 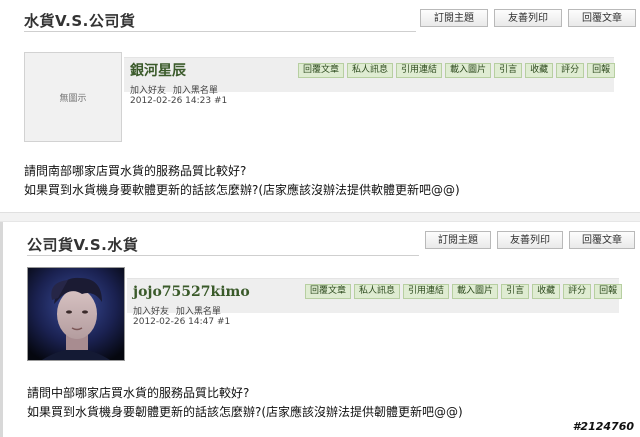 I want to click on body-line: 如果買到水貨機身要韌體更新的話該怎麼辦?(店家應該沒辦法提供韌體更新吧@@), so click(x=245, y=412).